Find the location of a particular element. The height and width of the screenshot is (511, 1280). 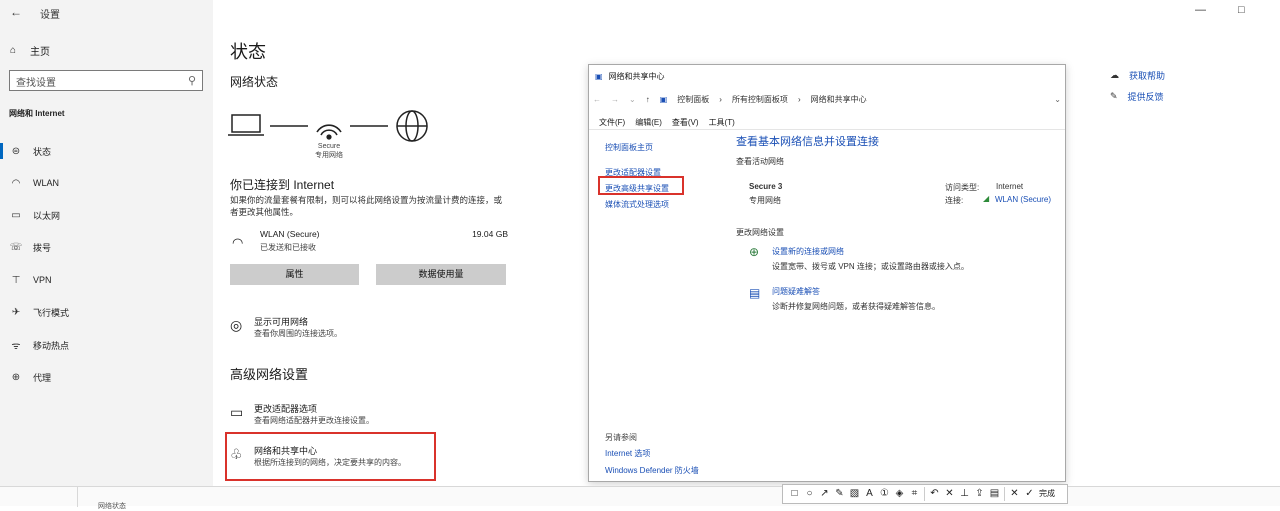

internet-globe-icon is located at coordinates (412, 126).